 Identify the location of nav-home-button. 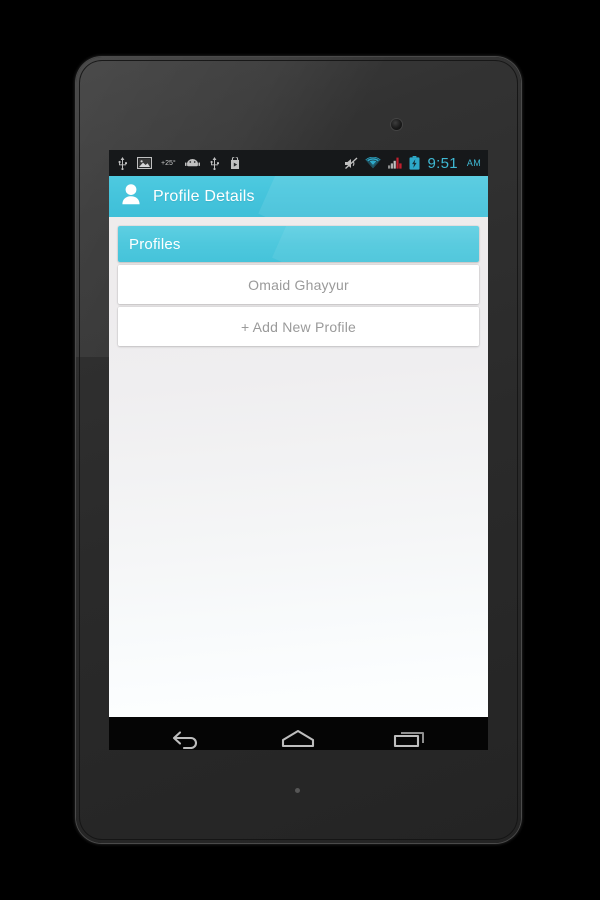
(298, 733).